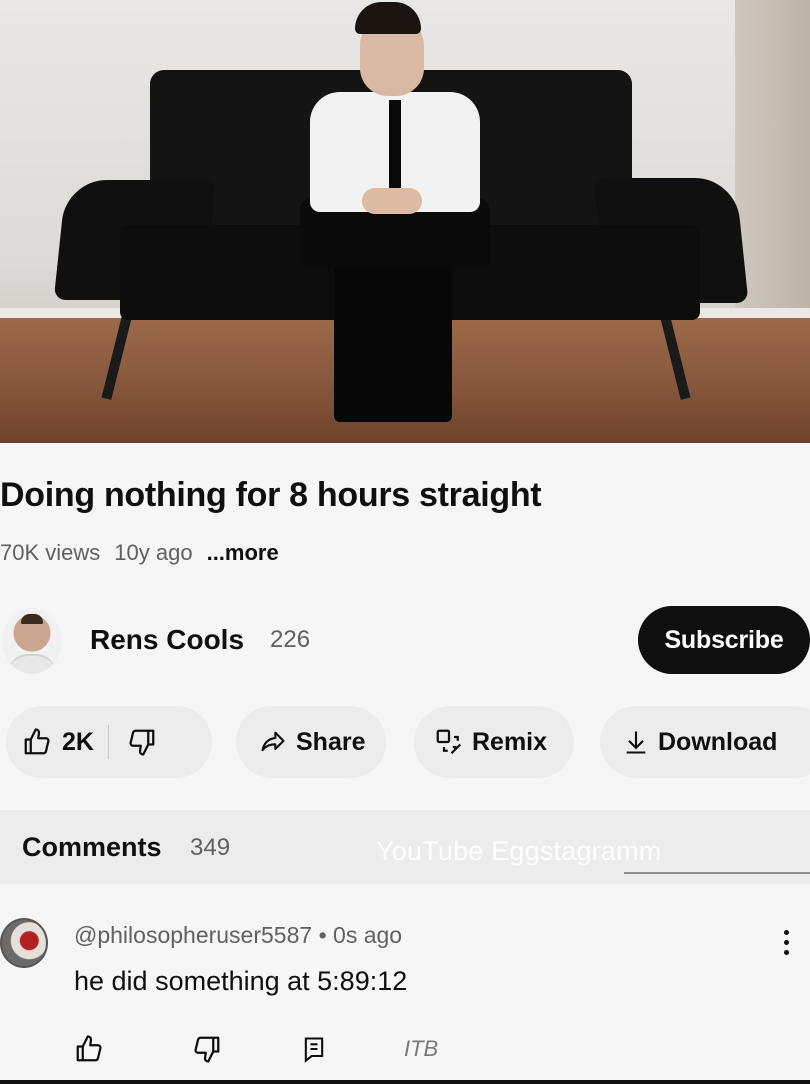 The height and width of the screenshot is (1084, 810). I want to click on video-meta: 70K views 10y ago ...more, so click(139, 553).